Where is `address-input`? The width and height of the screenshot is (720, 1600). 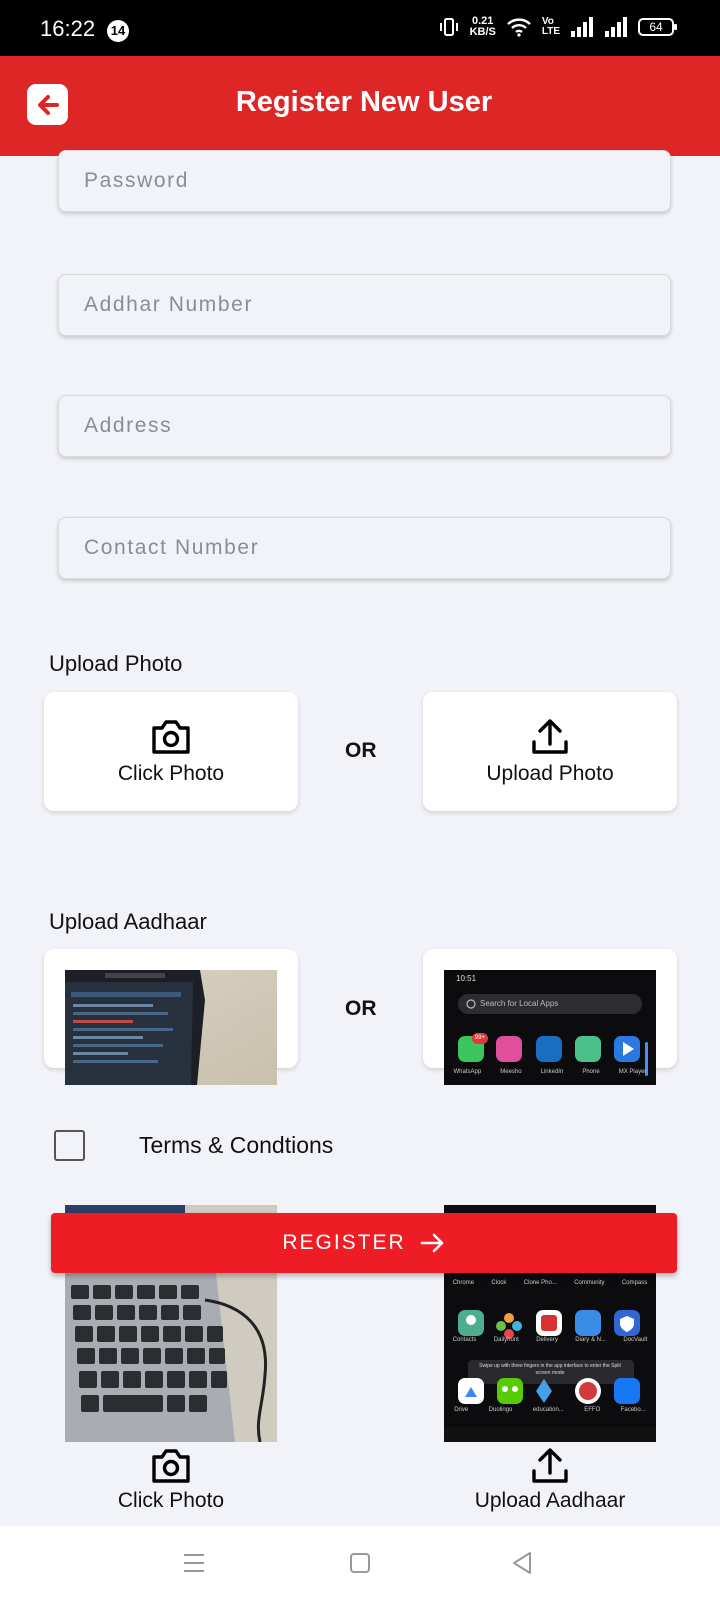 address-input is located at coordinates (364, 426).